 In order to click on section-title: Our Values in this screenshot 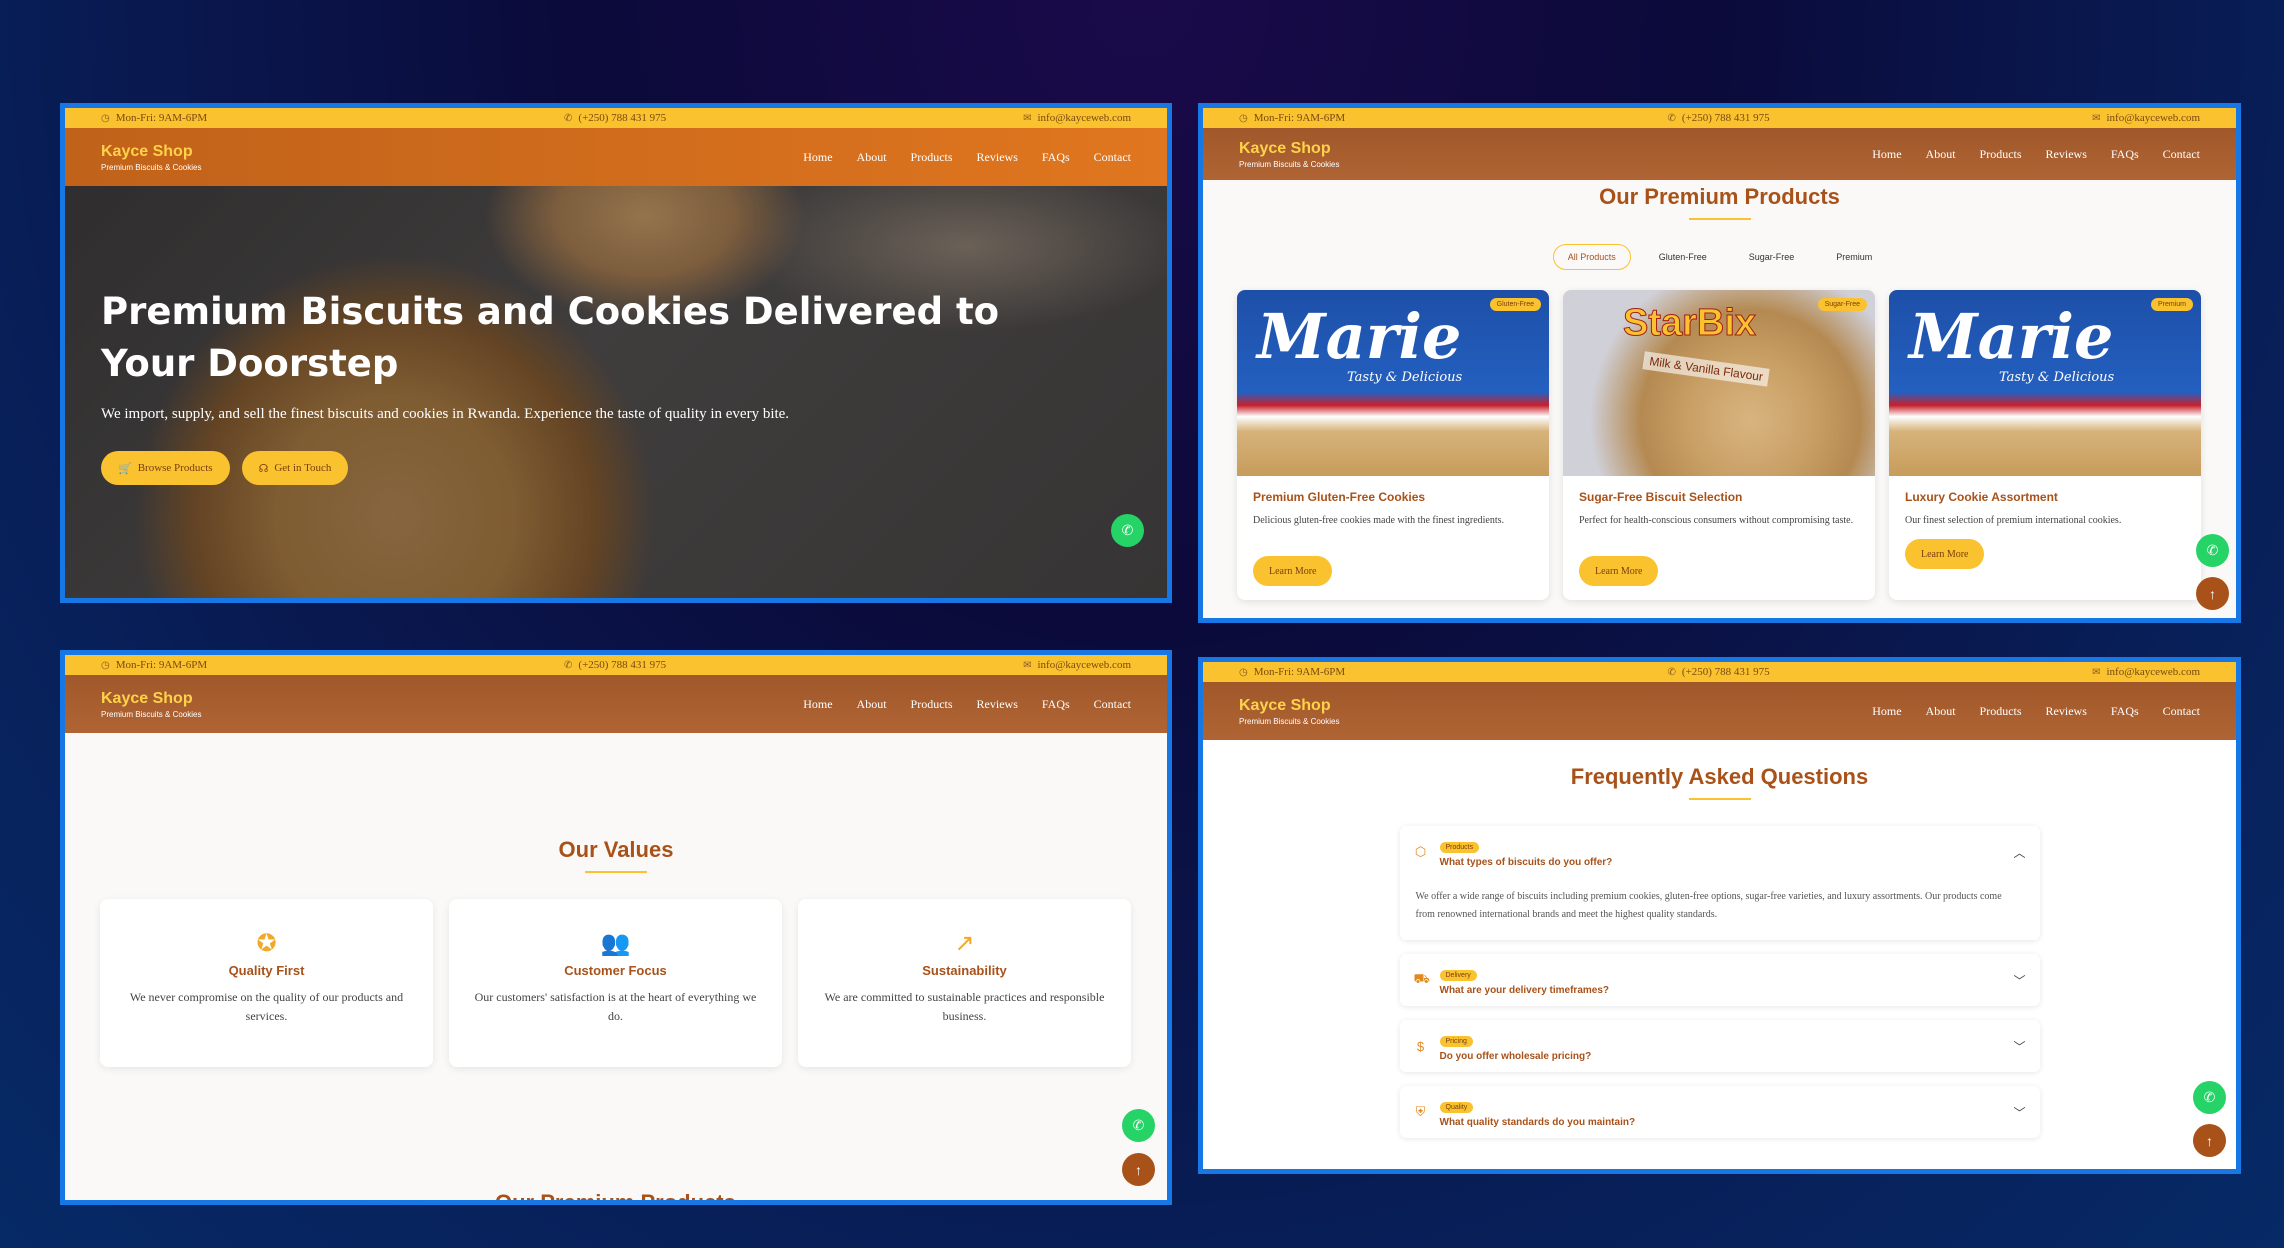, I will do `click(616, 849)`.